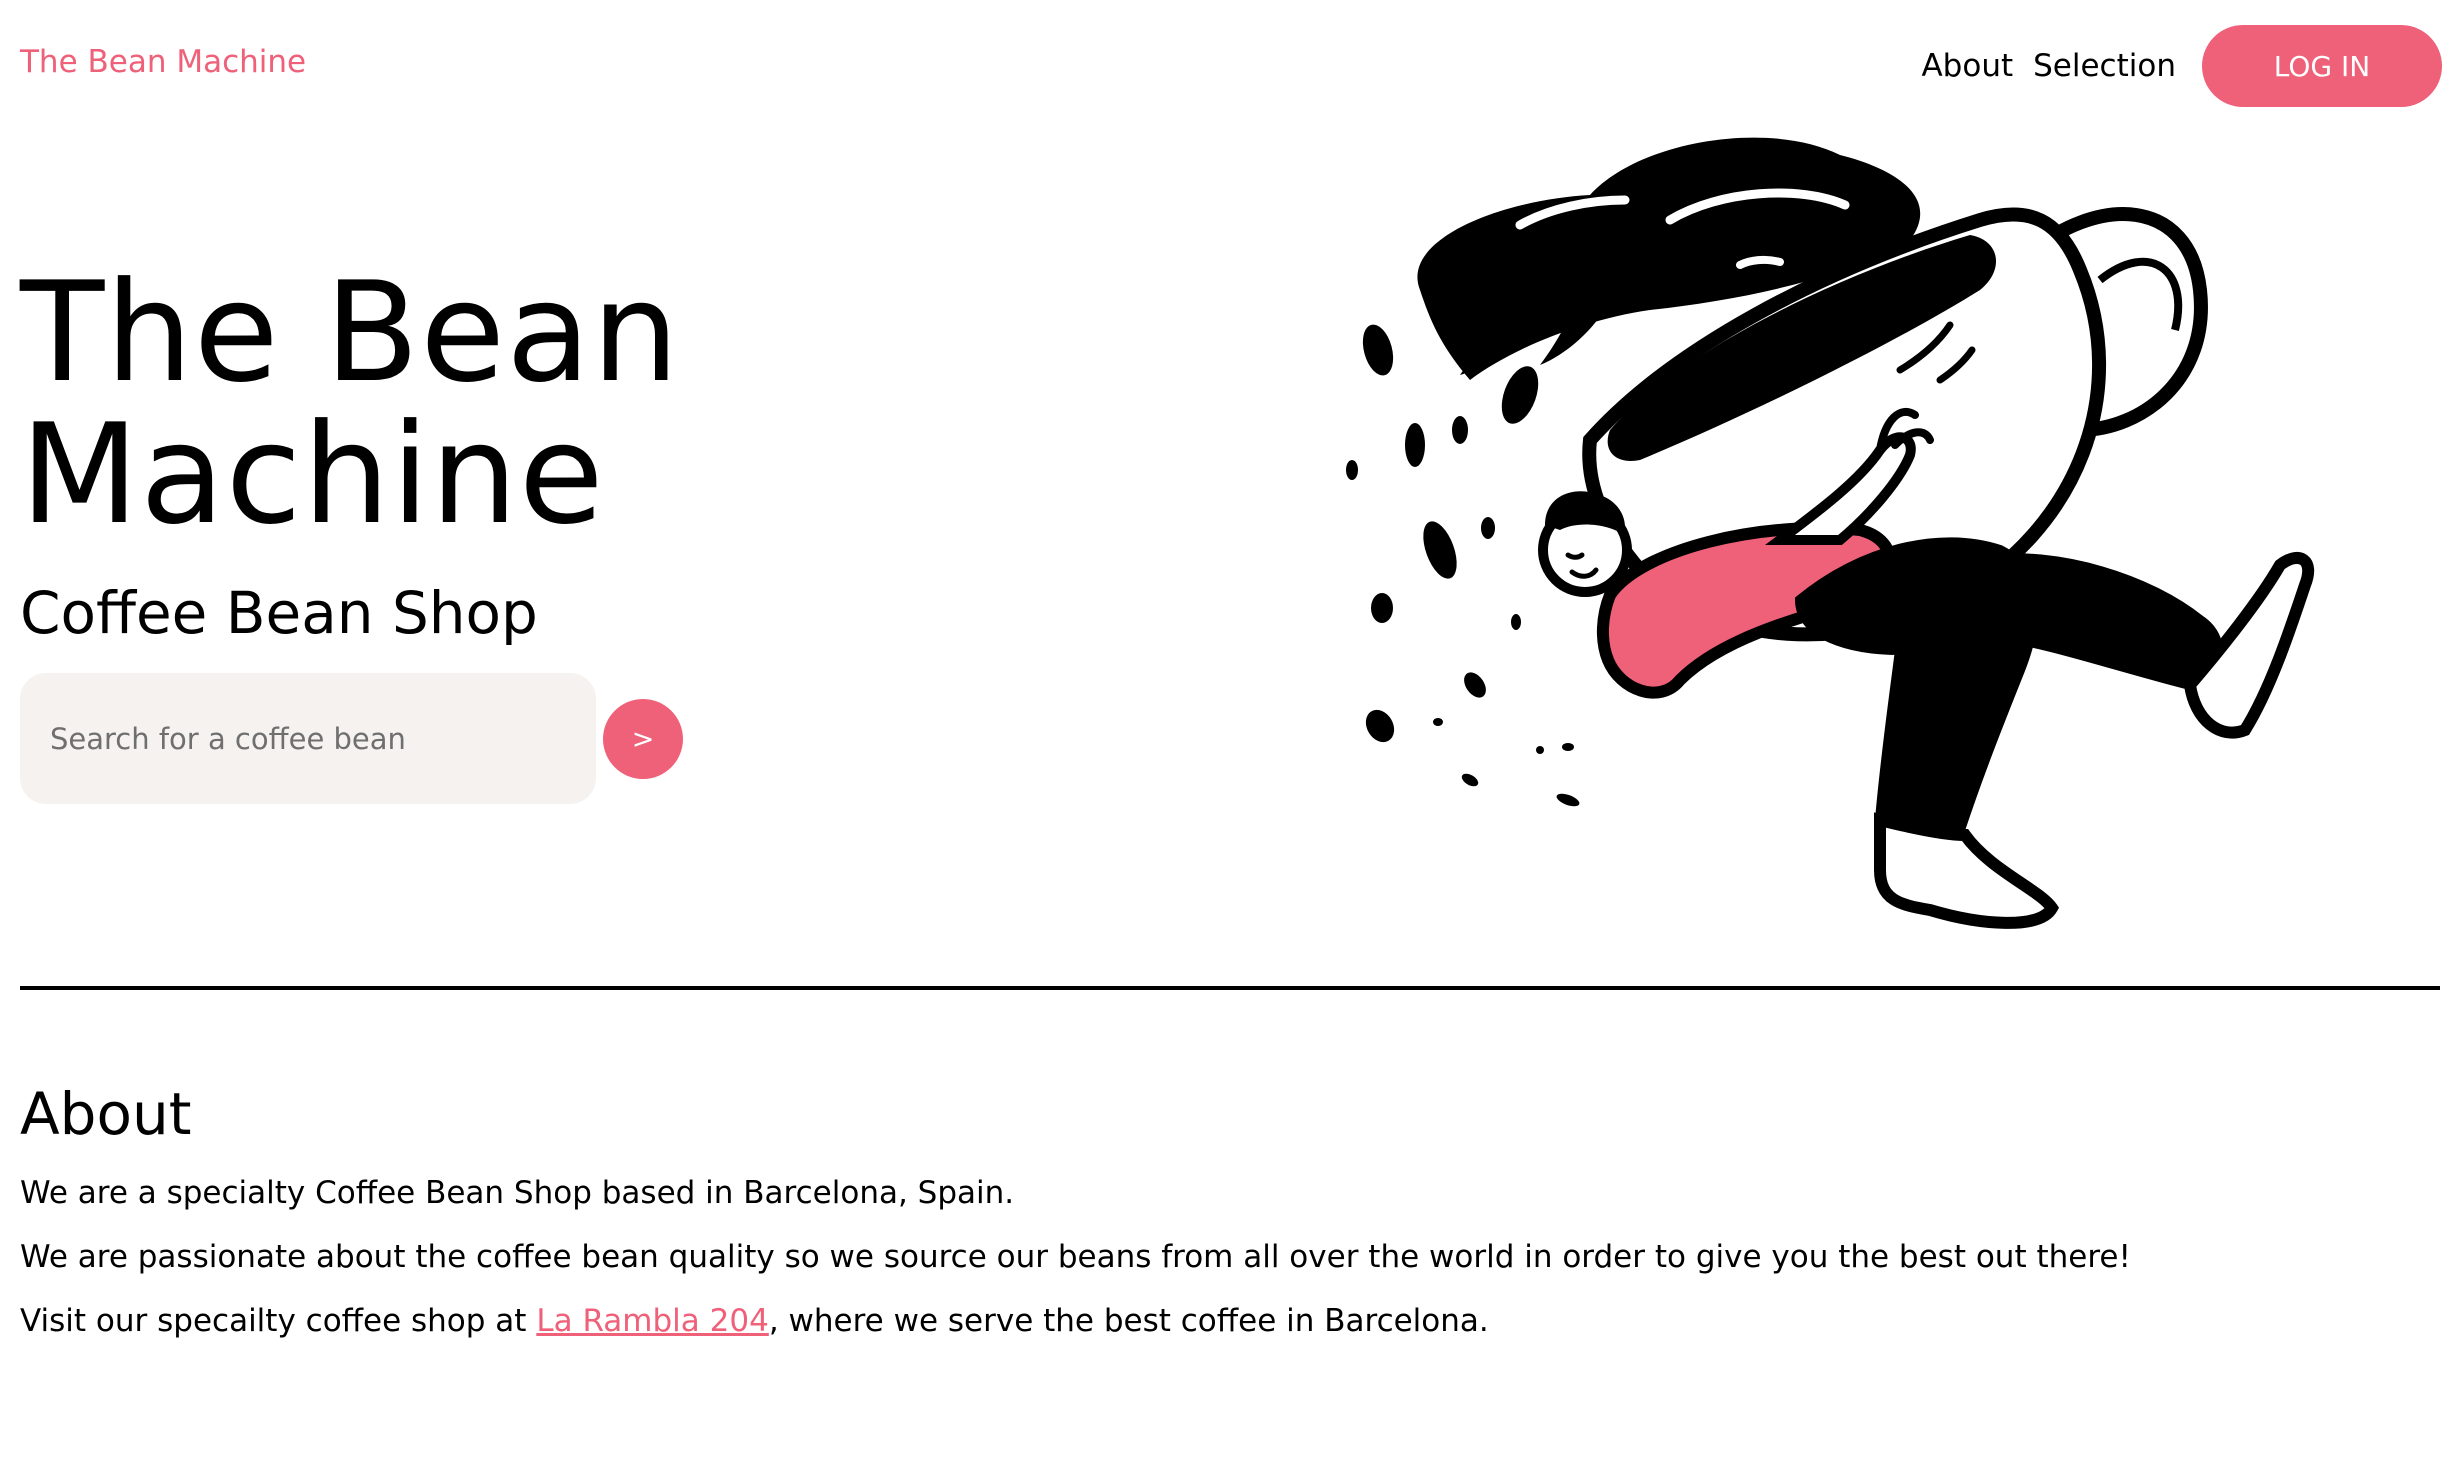 The height and width of the screenshot is (1462, 2456). Describe the element at coordinates (308, 738) in the screenshot. I see `search-input` at that location.